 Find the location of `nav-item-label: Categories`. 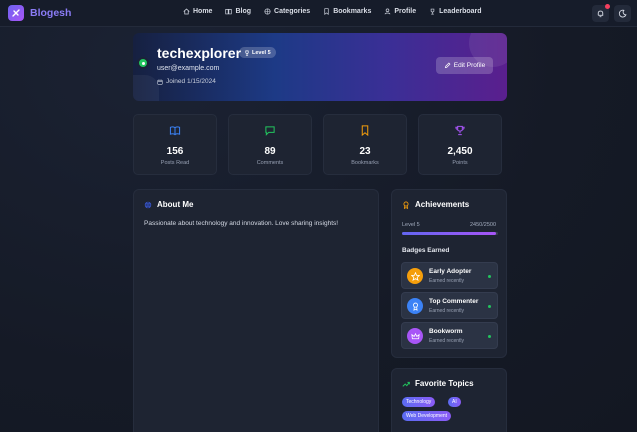

nav-item-label: Categories is located at coordinates (292, 11).